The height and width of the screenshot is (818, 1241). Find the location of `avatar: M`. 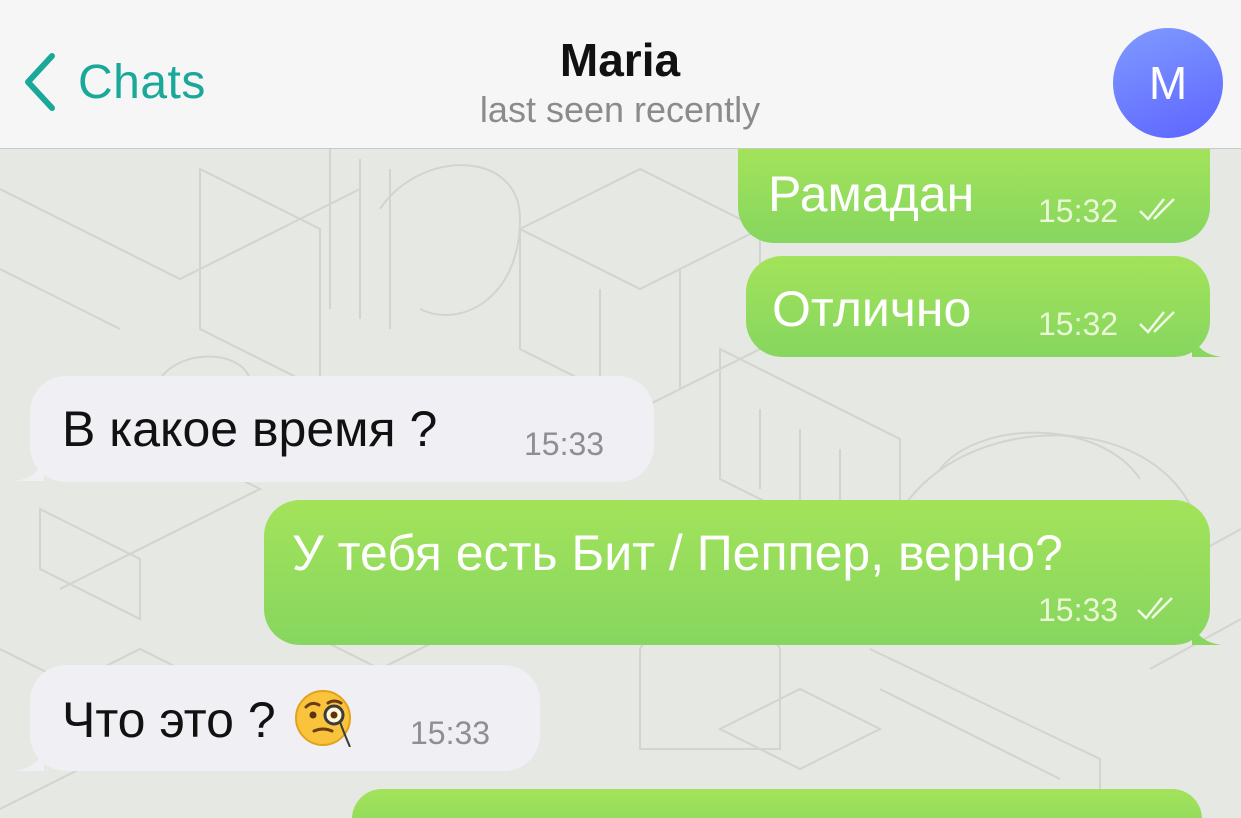

avatar: M is located at coordinates (1168, 83).